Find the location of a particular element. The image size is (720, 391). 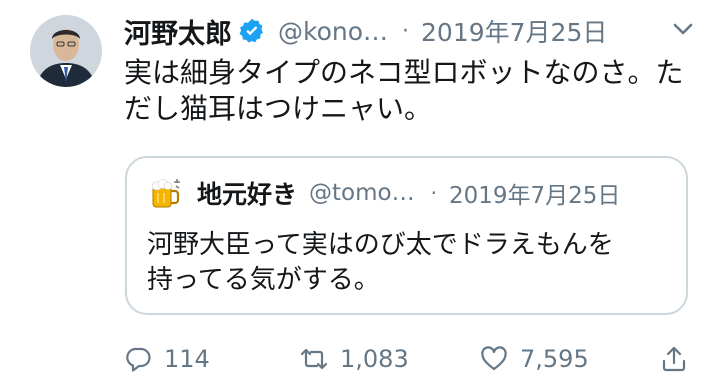

quoted-tweet-text: 河野大臣って実はのび太でドラえもんを 持ってる気がする。 is located at coordinates (380, 262).